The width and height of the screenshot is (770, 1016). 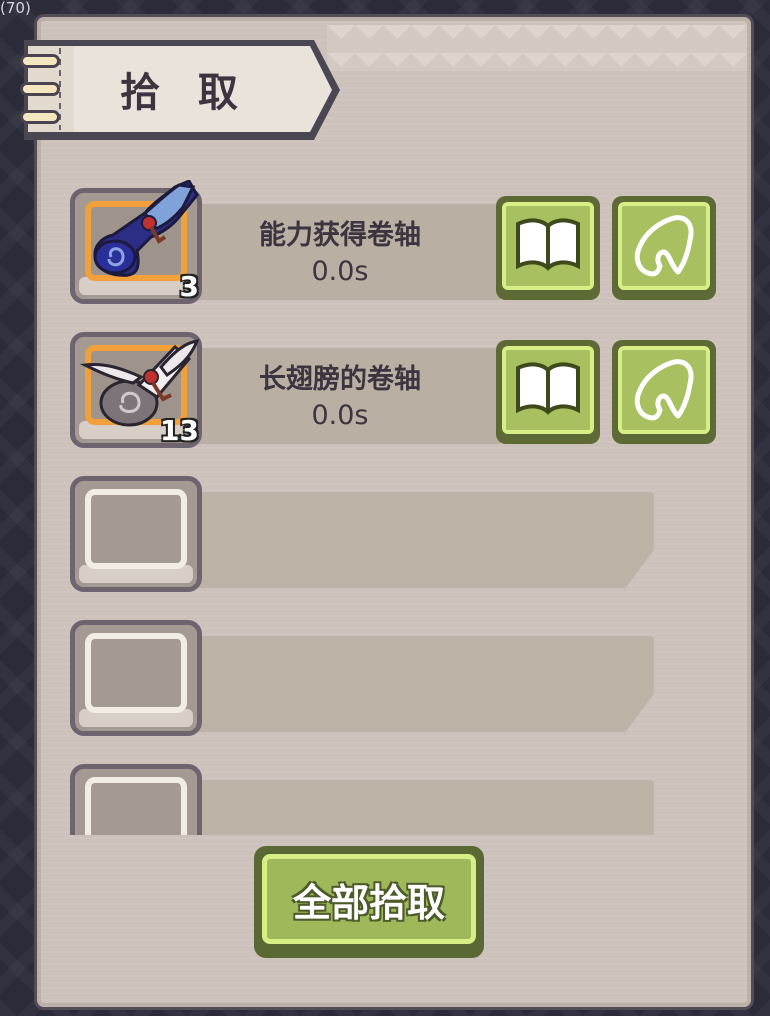 I want to click on panel-title-tag: 拾 取, so click(x=179, y=90).